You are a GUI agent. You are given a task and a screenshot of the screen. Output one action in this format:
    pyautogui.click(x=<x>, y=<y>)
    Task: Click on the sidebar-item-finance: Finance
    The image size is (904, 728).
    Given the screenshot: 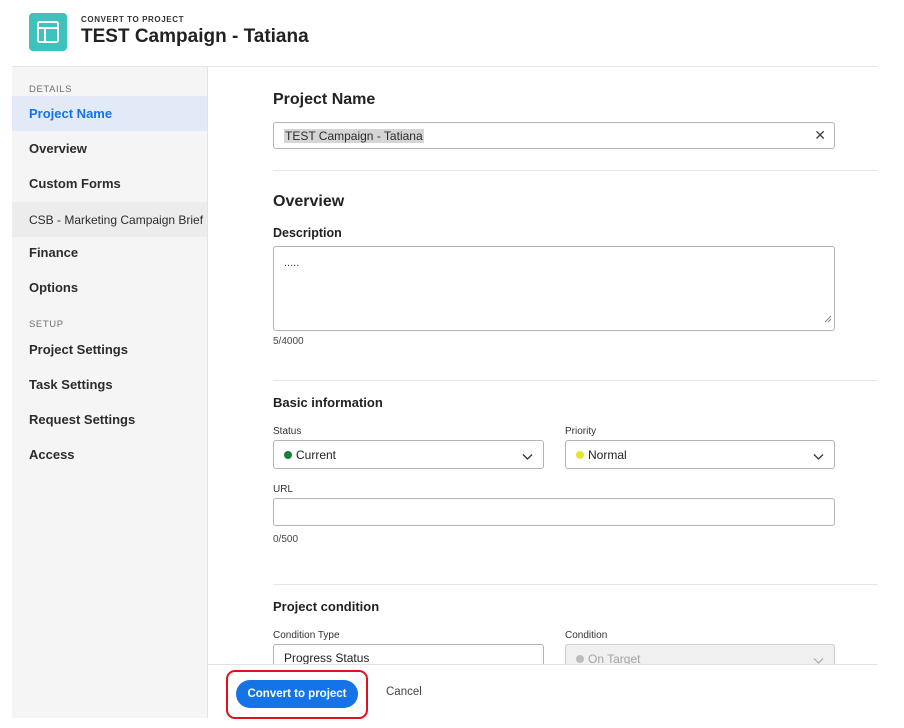 What is the action you would take?
    pyautogui.click(x=109, y=252)
    